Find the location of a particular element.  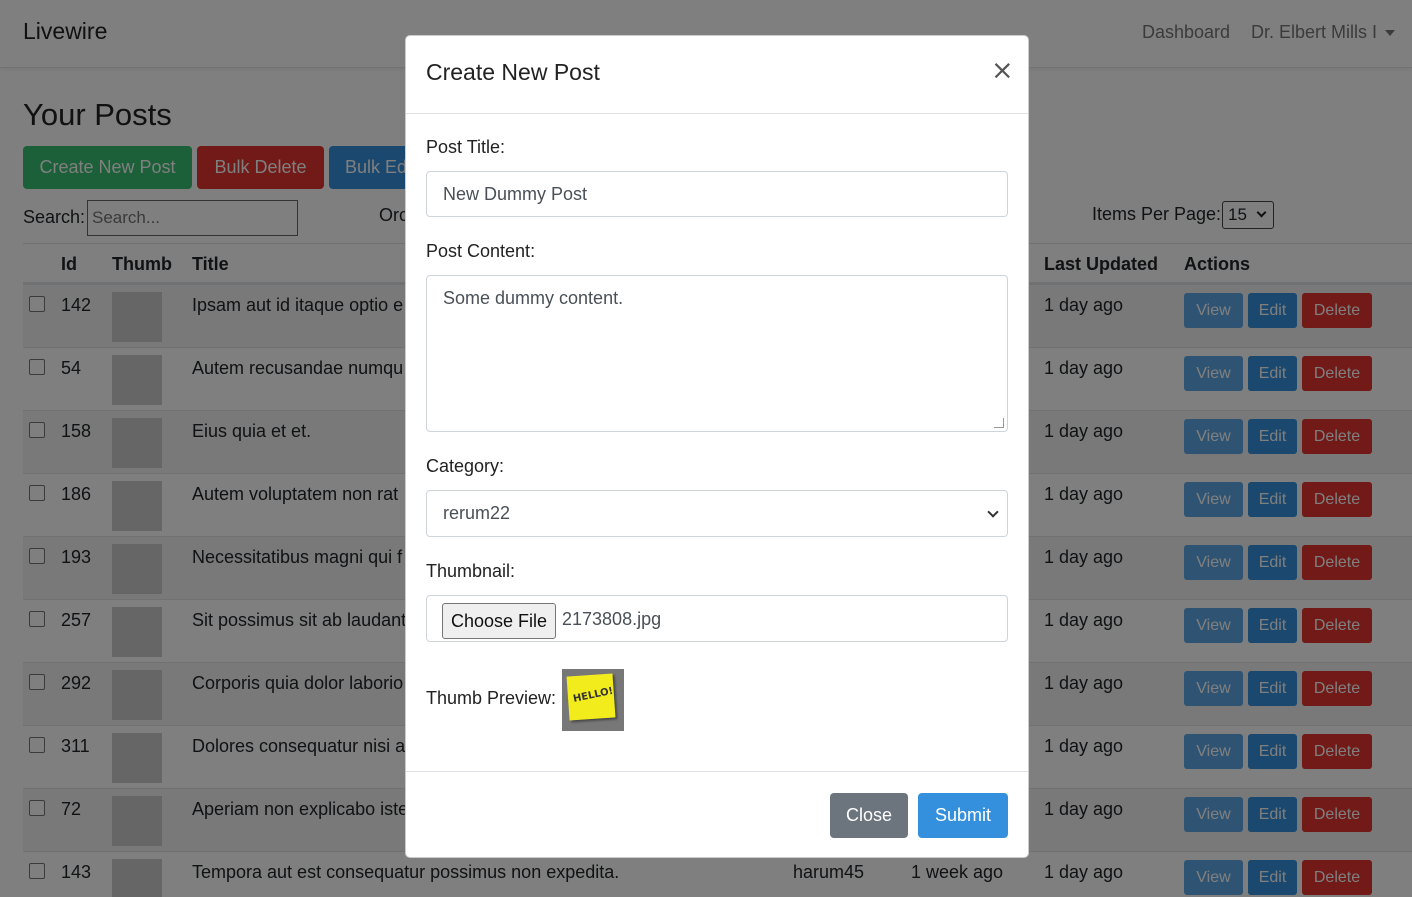

category-select: rerum22 is located at coordinates (717, 513).